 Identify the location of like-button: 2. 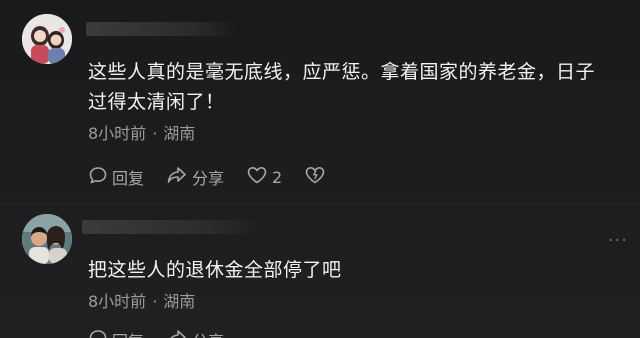
(264, 177).